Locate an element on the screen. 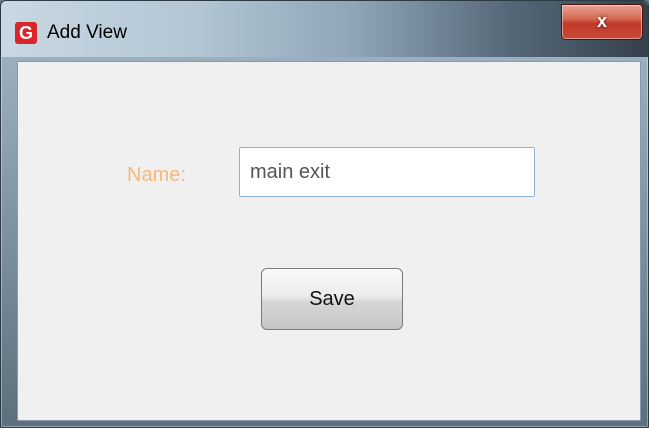  name-input is located at coordinates (387, 172).